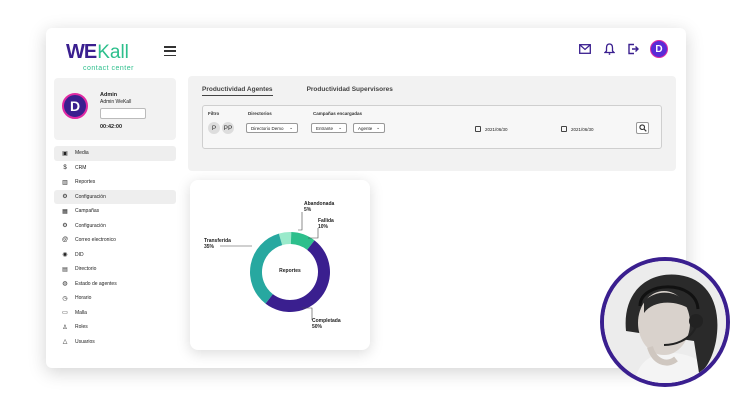  Describe the element at coordinates (65, 255) in the screenshot. I see `circle-icon: ◉` at that location.